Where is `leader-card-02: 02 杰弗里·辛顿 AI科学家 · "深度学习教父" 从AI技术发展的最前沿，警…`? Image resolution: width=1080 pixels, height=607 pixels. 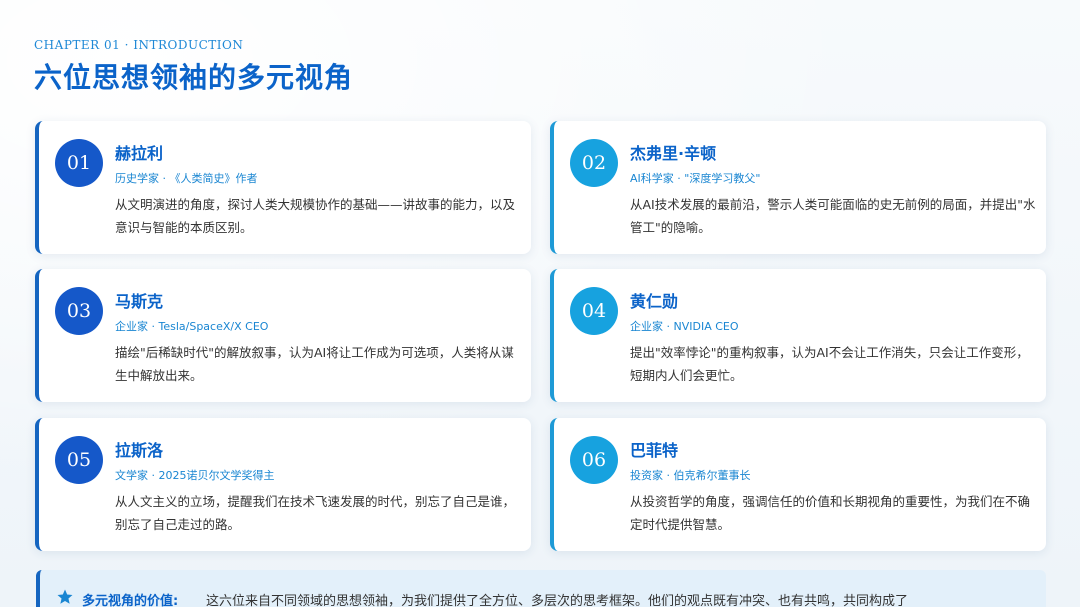 leader-card-02: 02 杰弗里·辛顿 AI科学家 · "深度学习教父" 从AI技术发展的最前沿，警… is located at coordinates (798, 187).